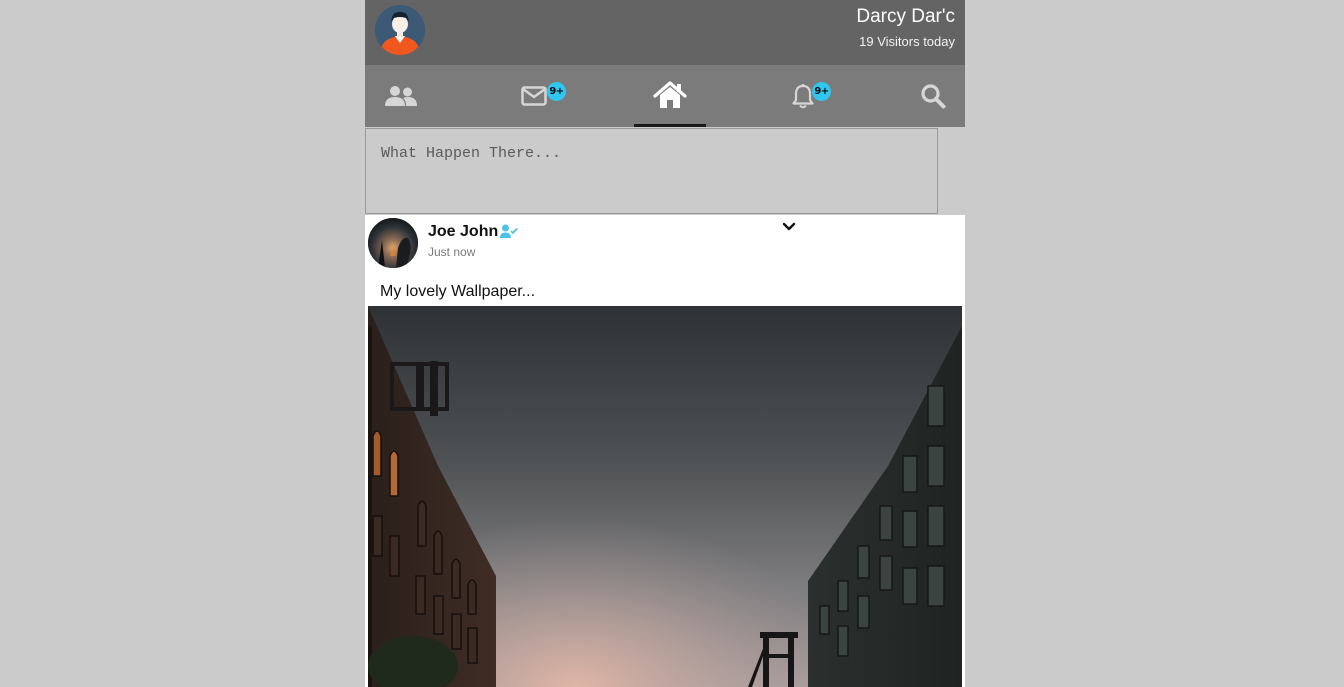 Image resolution: width=1344 pixels, height=687 pixels. I want to click on user-avatar, so click(400, 30).